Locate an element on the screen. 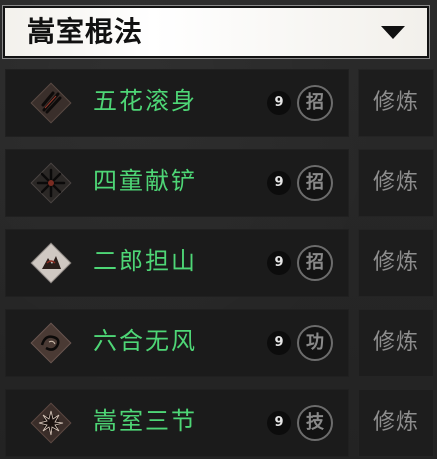 This screenshot has width=437, height=459. skill-row: 五花滚身 9 招 修炼 is located at coordinates (218, 103).